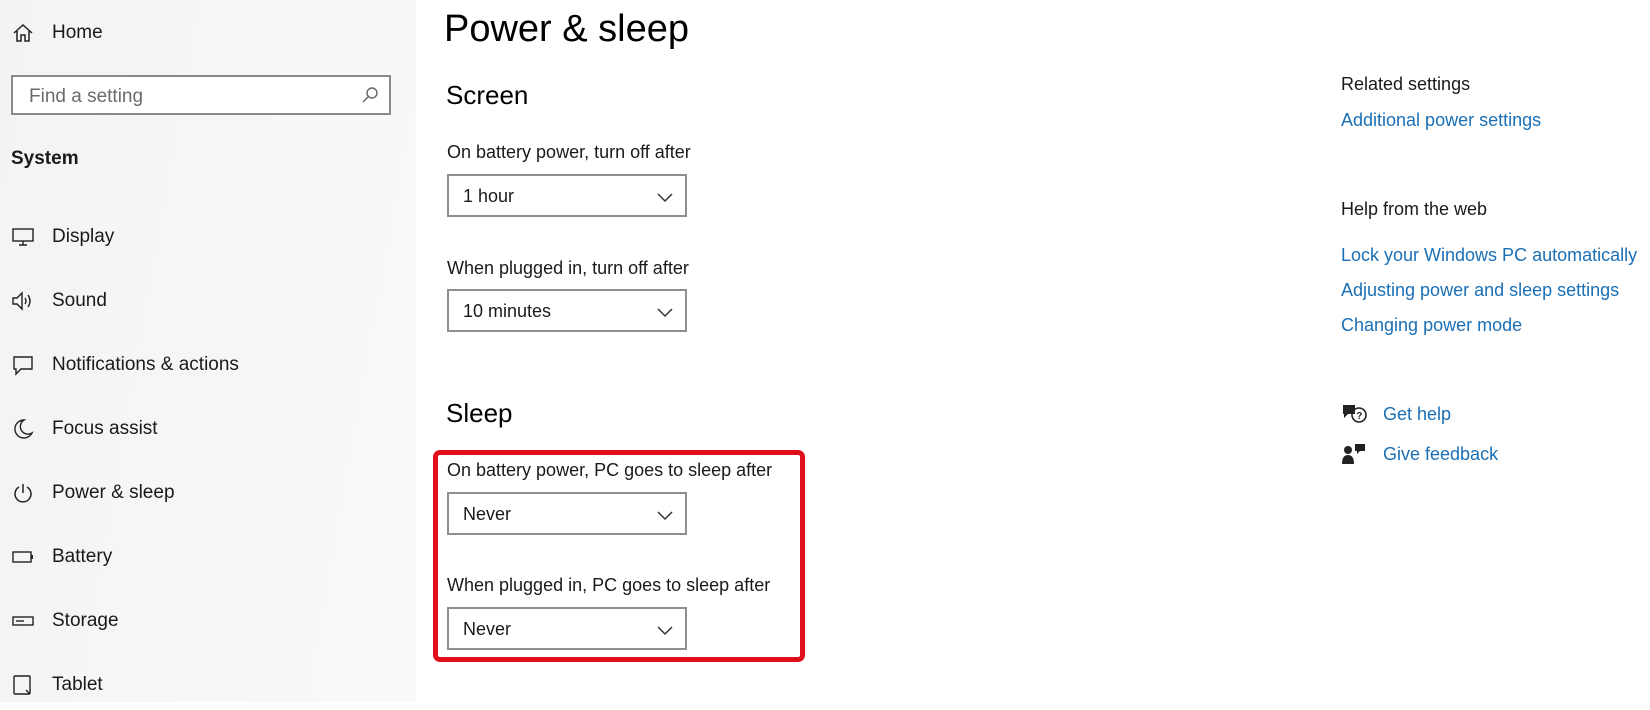 The height and width of the screenshot is (710, 1650). I want to click on monitor-icon, so click(23, 237).